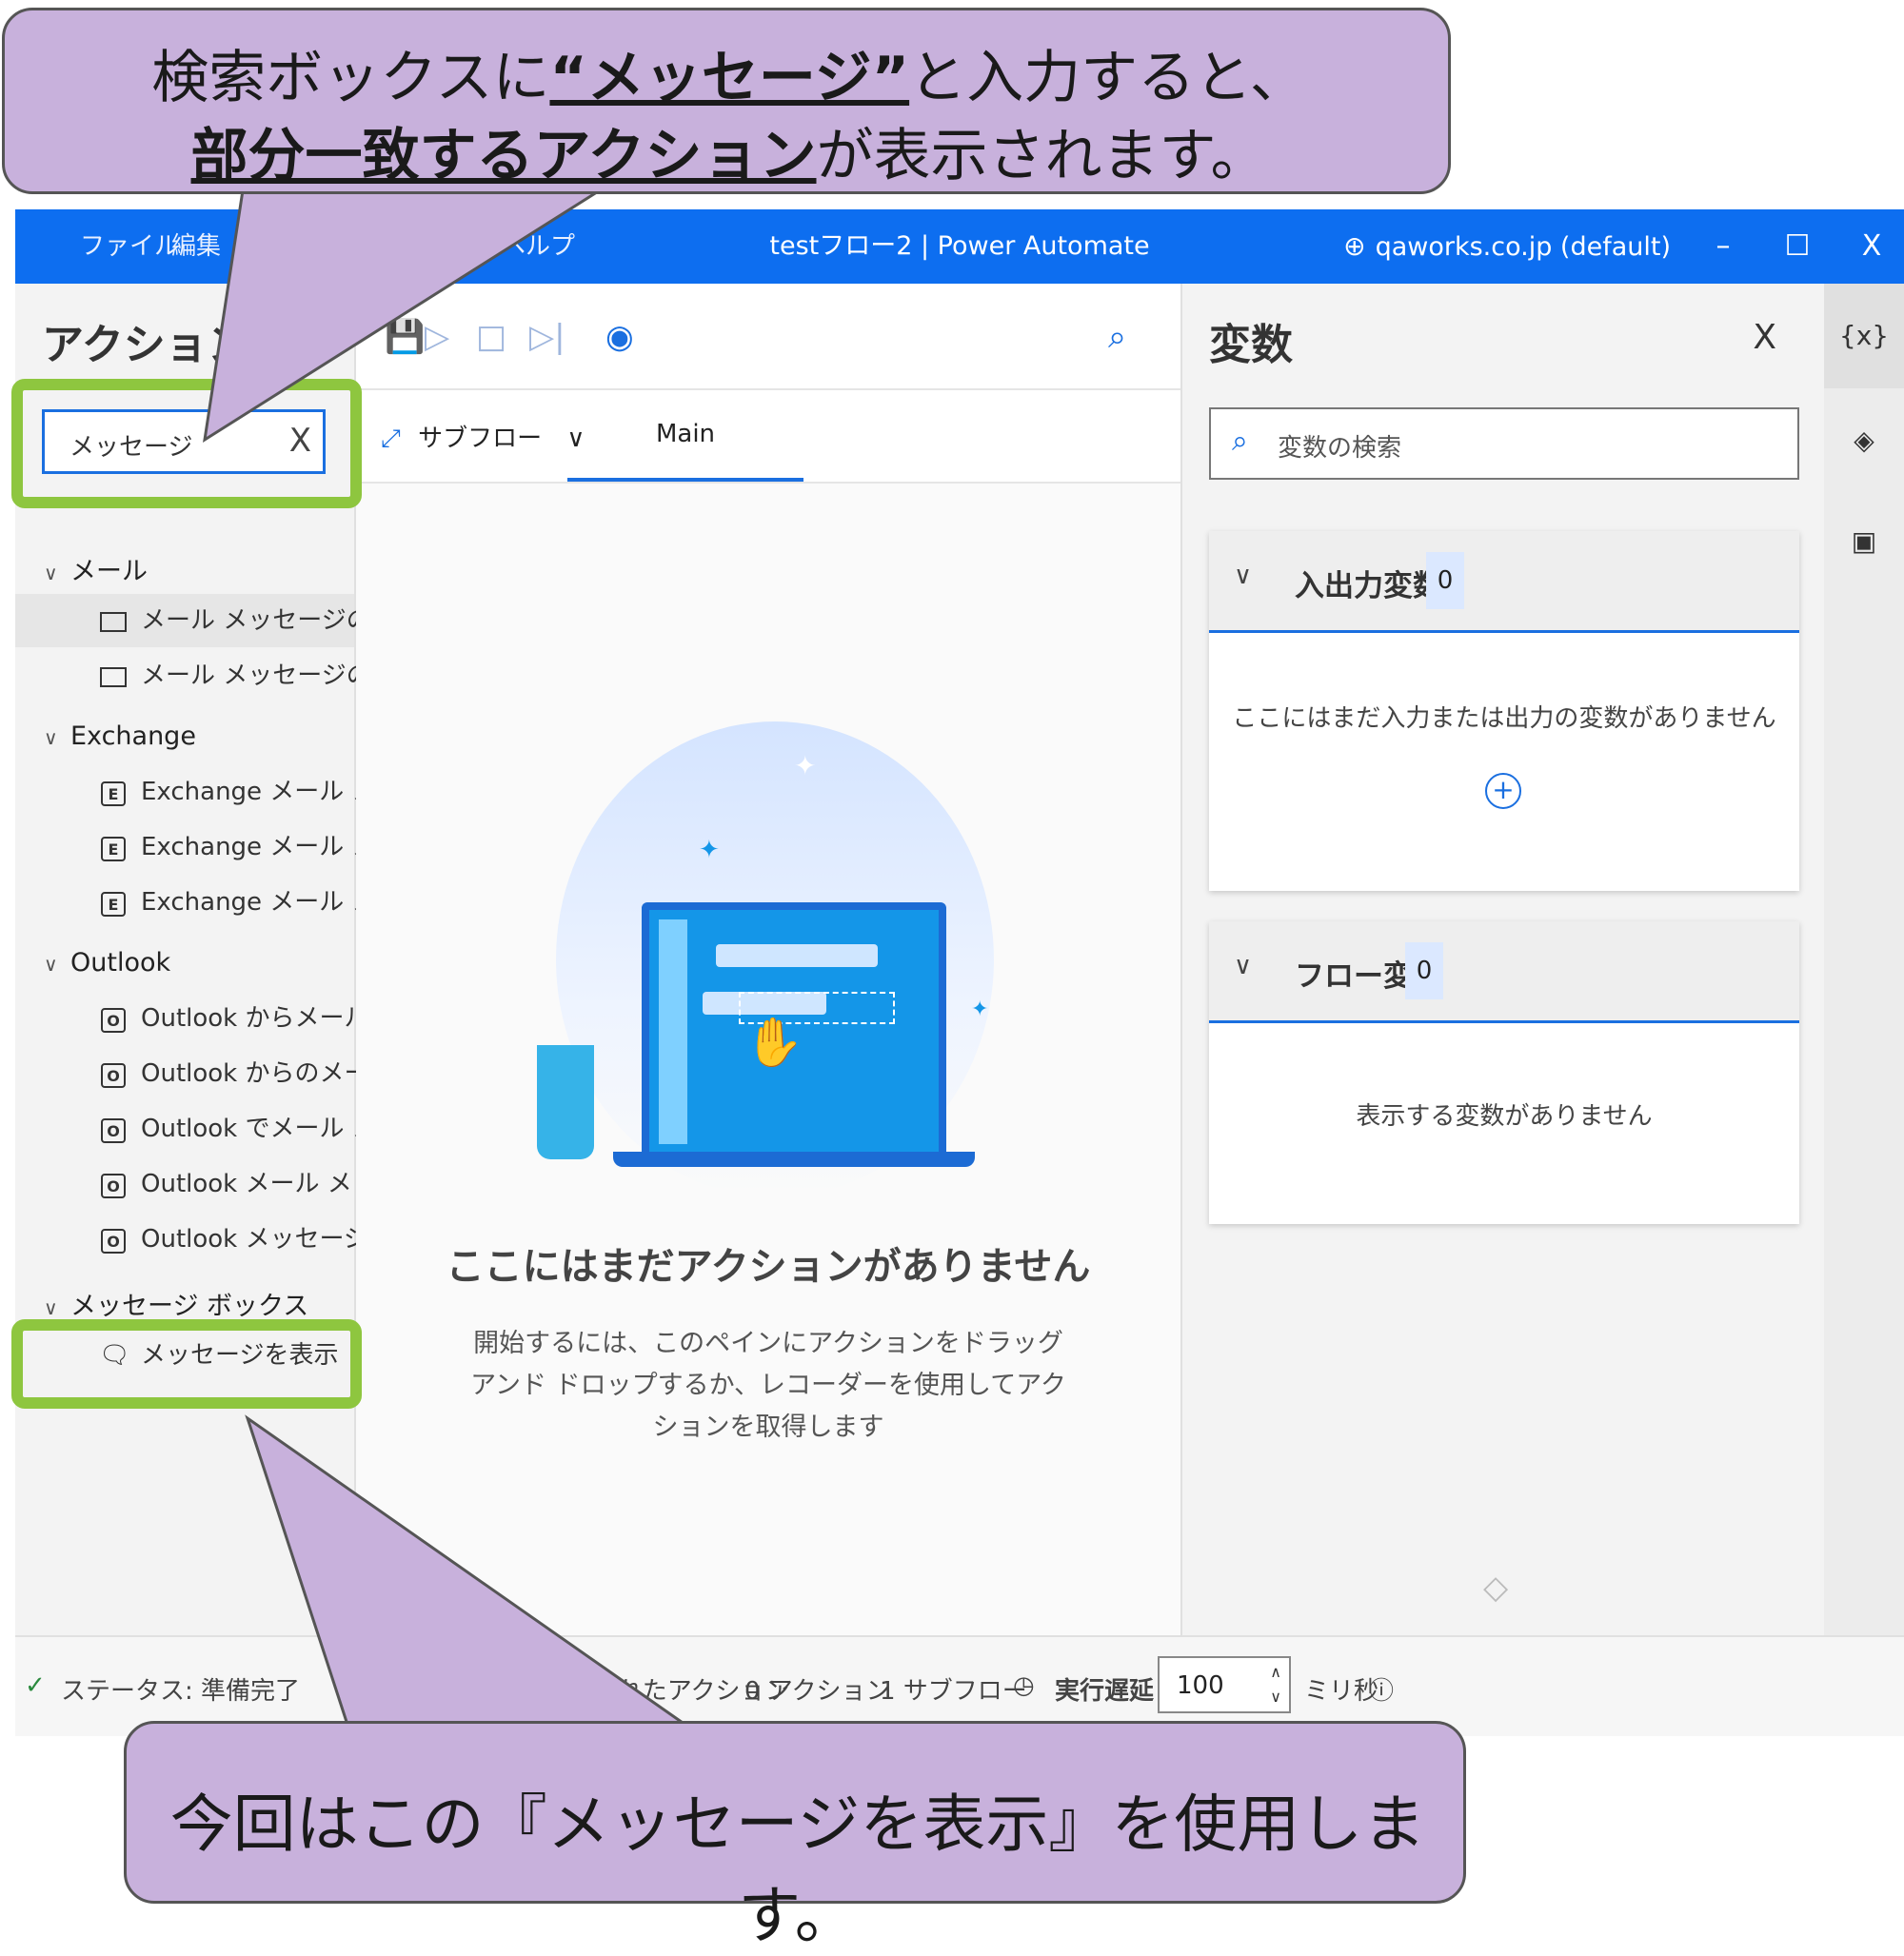 Image resolution: width=1904 pixels, height=1956 pixels. I want to click on callout-top-line2: 部分一致するアクションが表示されます。, so click(729, 150).